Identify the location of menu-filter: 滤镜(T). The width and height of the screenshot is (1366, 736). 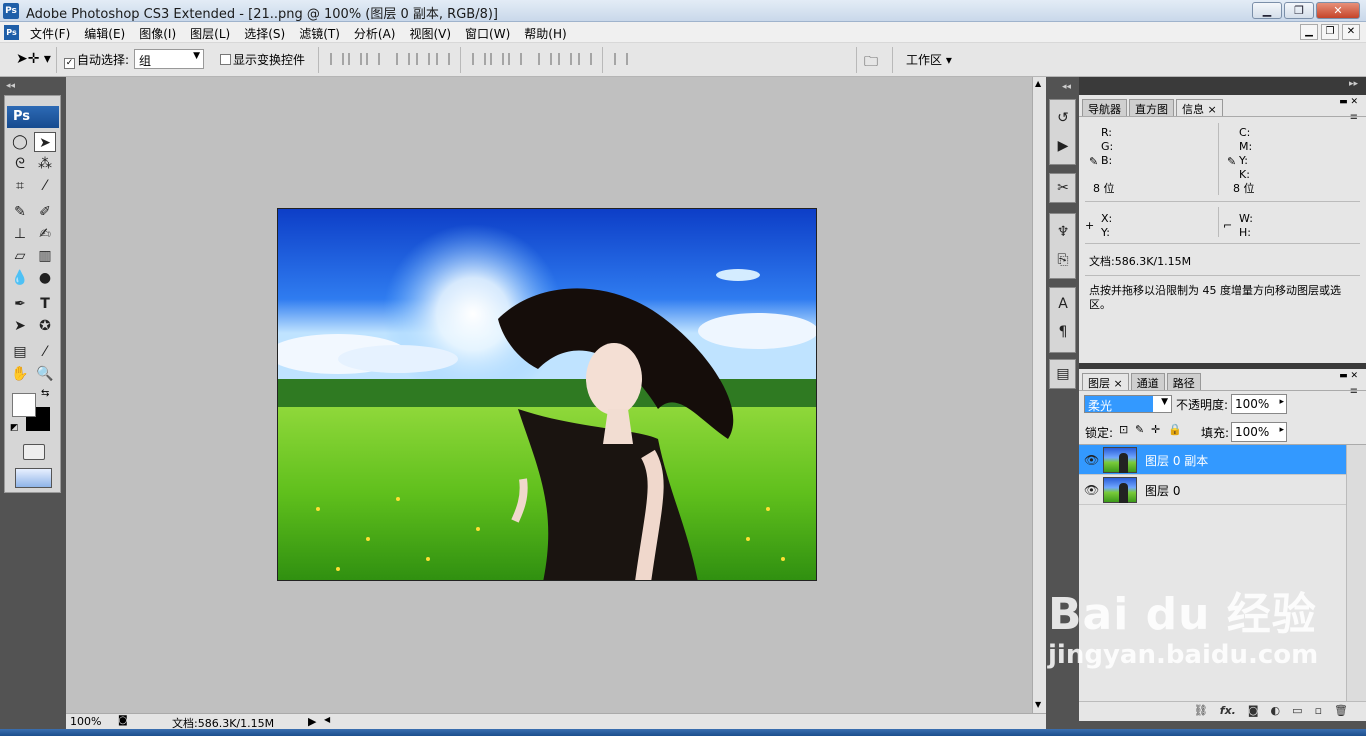
(319, 33).